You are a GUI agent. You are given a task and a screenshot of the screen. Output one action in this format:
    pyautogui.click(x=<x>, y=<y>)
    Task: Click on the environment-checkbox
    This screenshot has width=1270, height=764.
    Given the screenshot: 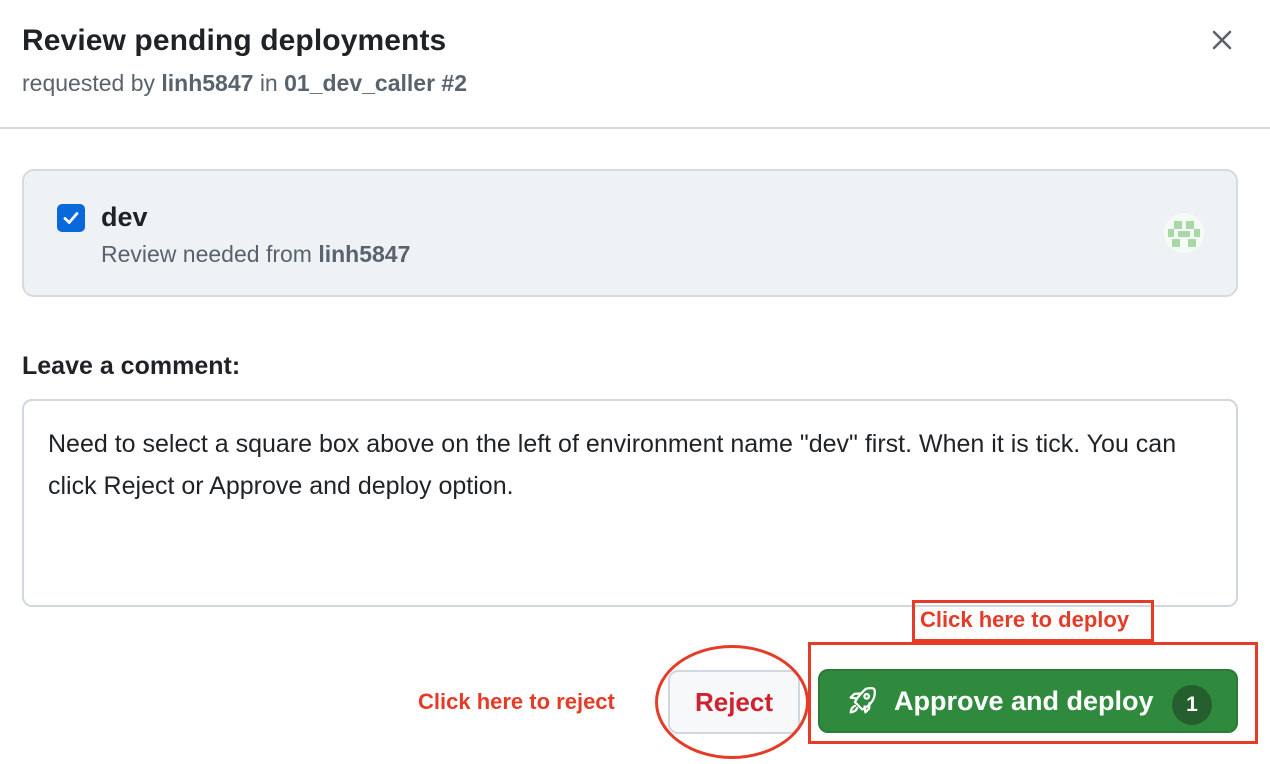 What is the action you would take?
    pyautogui.click(x=71, y=218)
    